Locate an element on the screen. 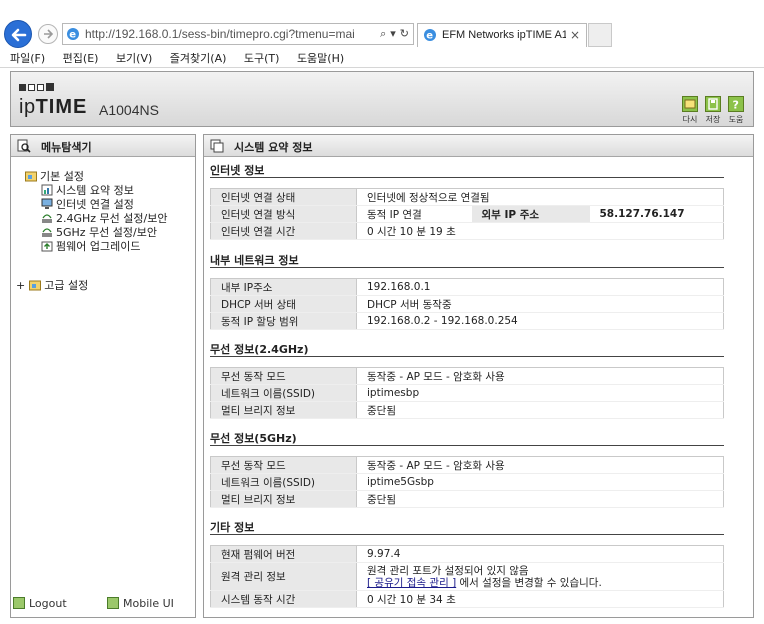 This screenshot has width=764, height=624. row-value: 192.168.0.1 is located at coordinates (540, 287).